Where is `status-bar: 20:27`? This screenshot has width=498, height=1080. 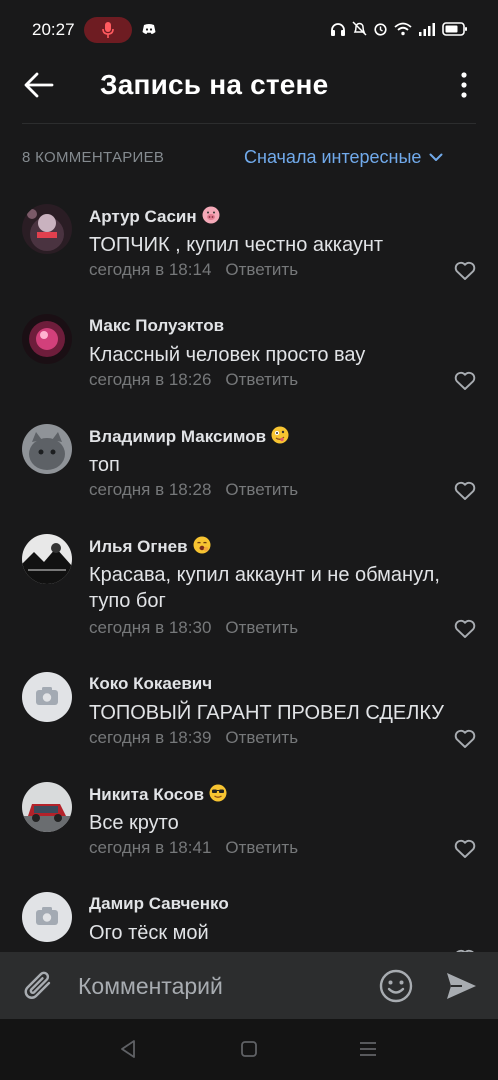
status-bar: 20:27 is located at coordinates (249, 30).